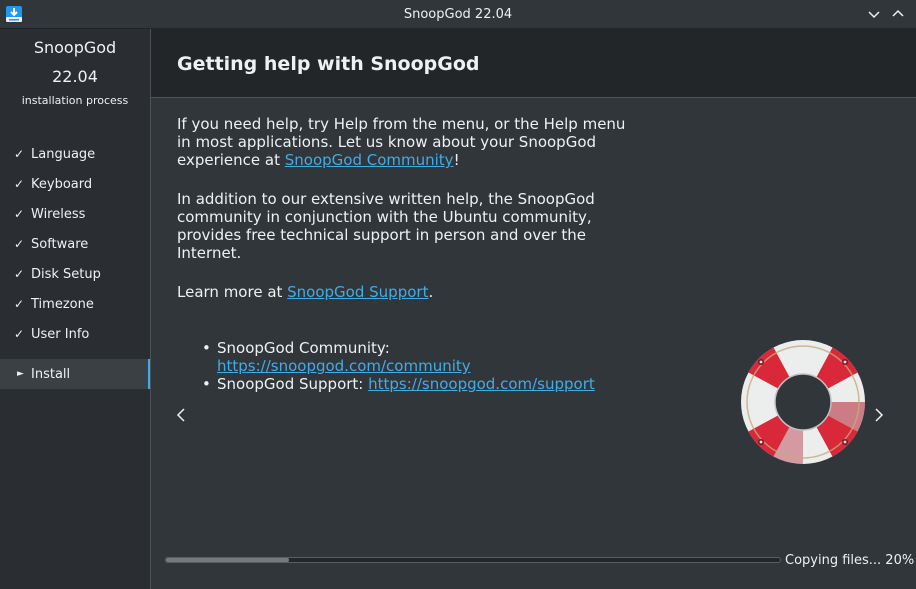 The height and width of the screenshot is (589, 916). Describe the element at coordinates (344, 366) in the screenshot. I see `community-url-link: https://snoopgod.com/community` at that location.